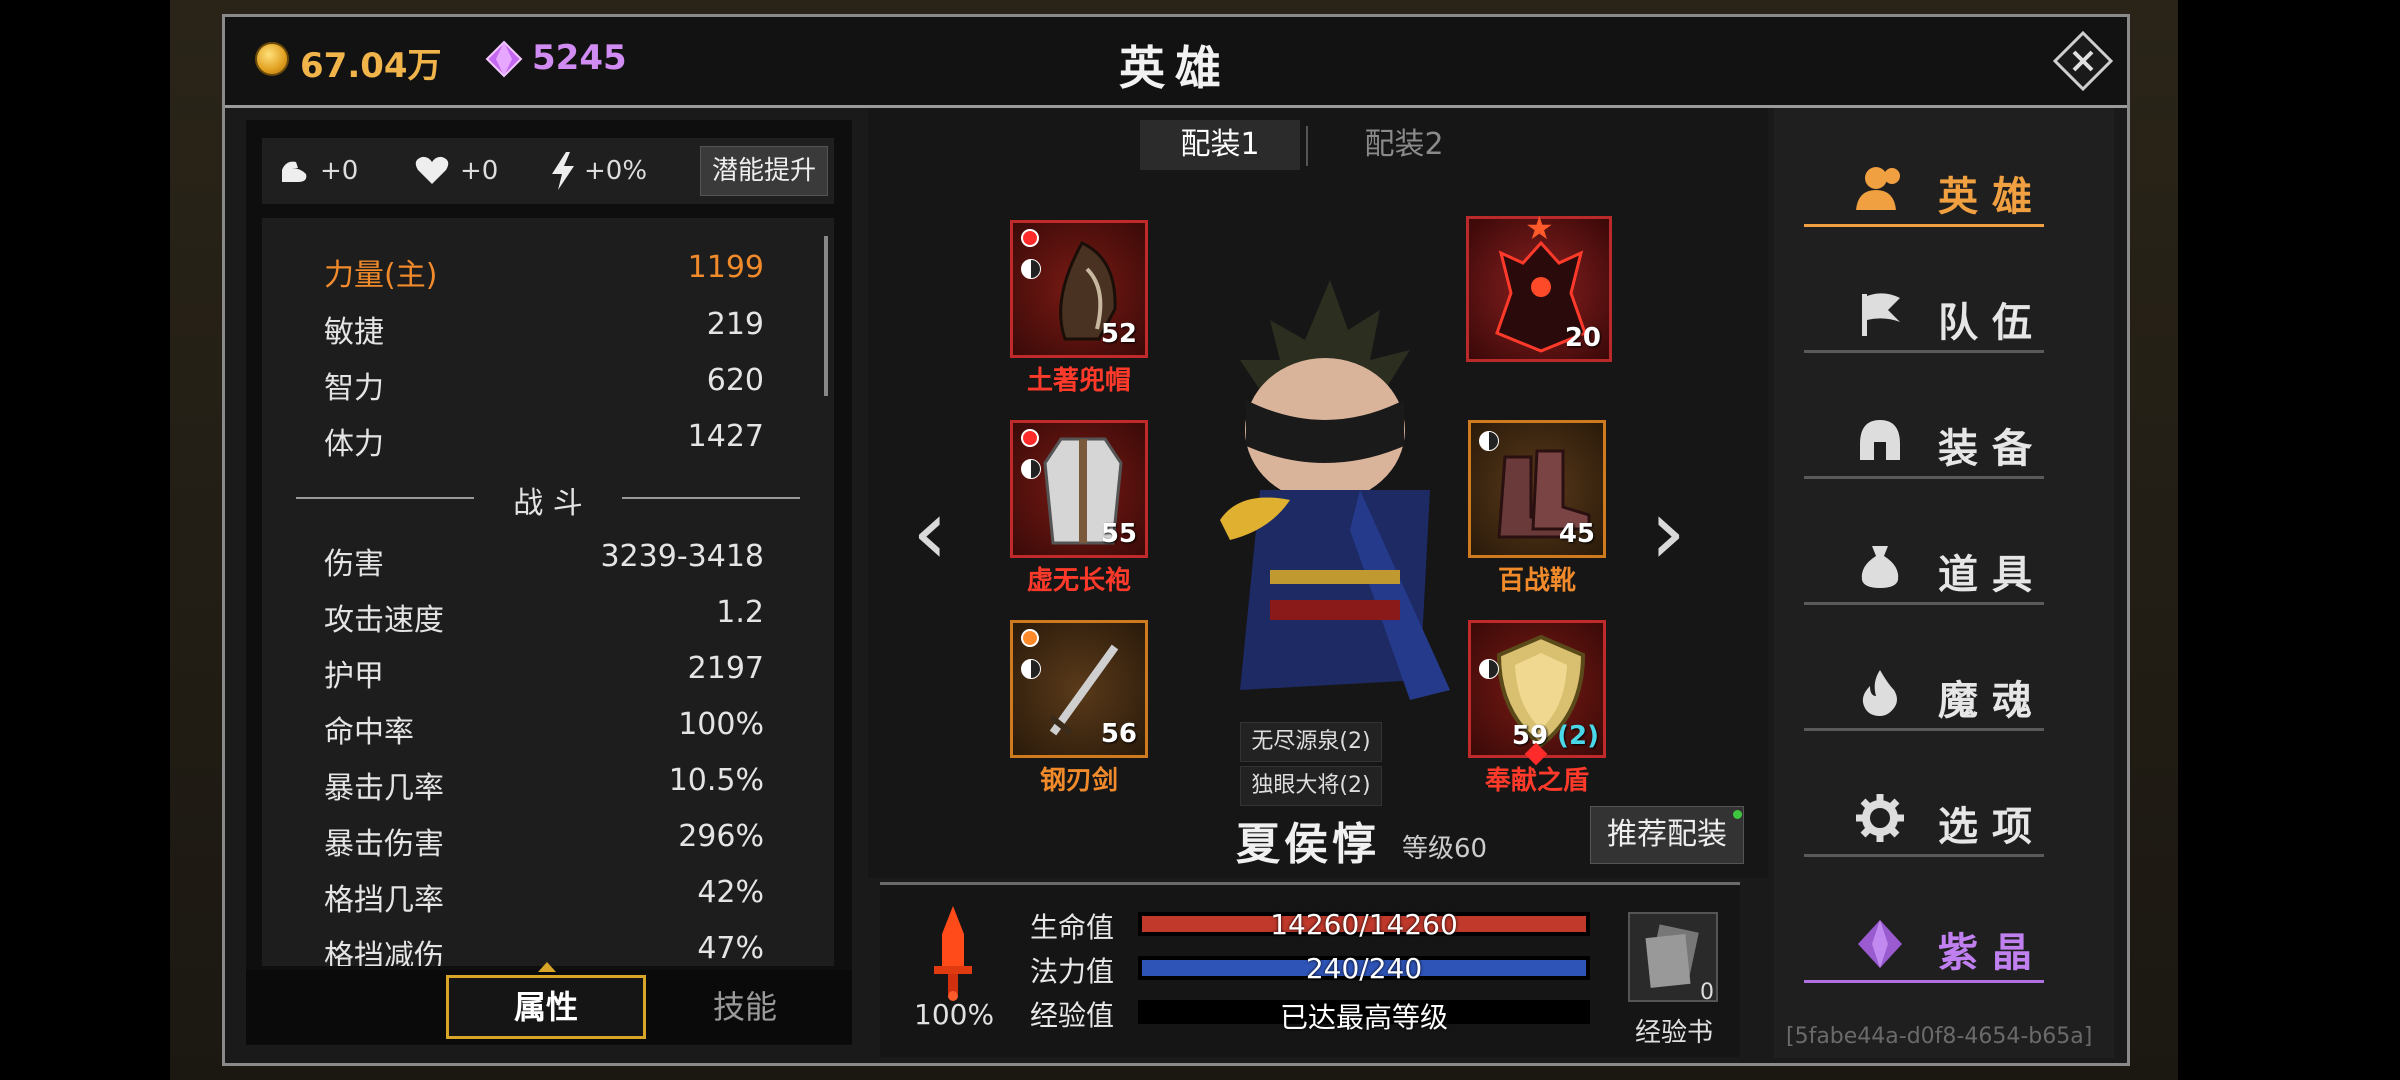  Describe the element at coordinates (616, 171) in the screenshot. I see `speed-value: +0%` at that location.